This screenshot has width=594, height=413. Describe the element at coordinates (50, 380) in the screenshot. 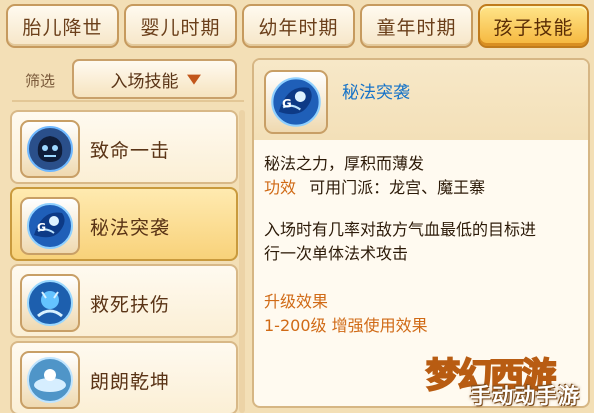

I see `blue-sky-orb-icon` at that location.